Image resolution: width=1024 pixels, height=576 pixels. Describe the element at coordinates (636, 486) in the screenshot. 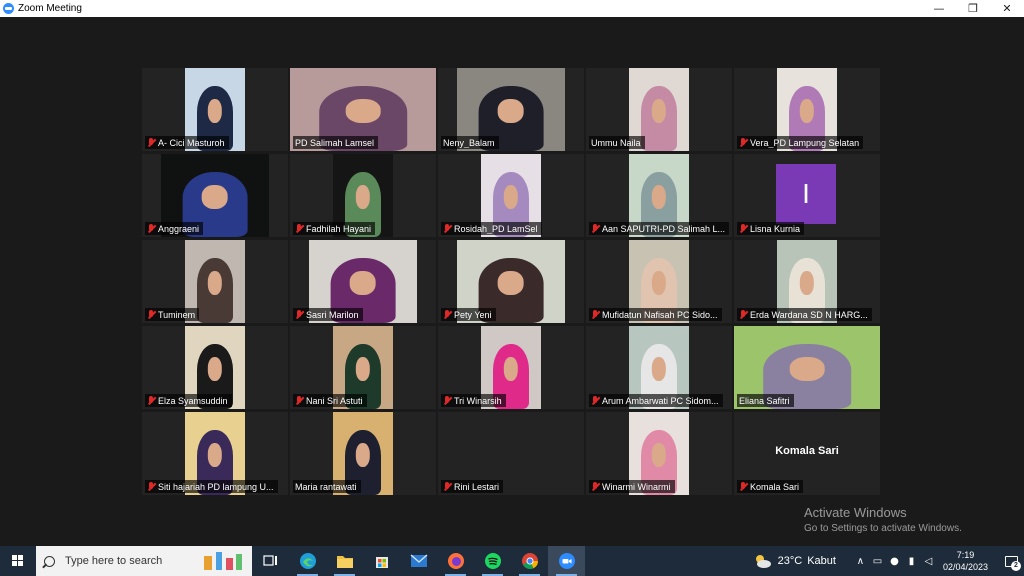

I see `participant-name: Winarmi Winarmi` at that location.